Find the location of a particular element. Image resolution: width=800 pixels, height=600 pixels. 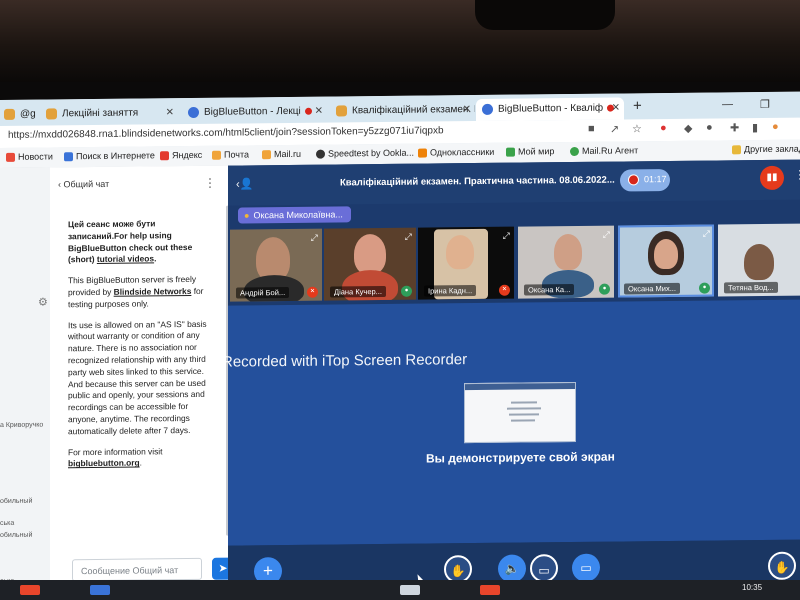

bookmark-mail: Почта is located at coordinates (230, 154).